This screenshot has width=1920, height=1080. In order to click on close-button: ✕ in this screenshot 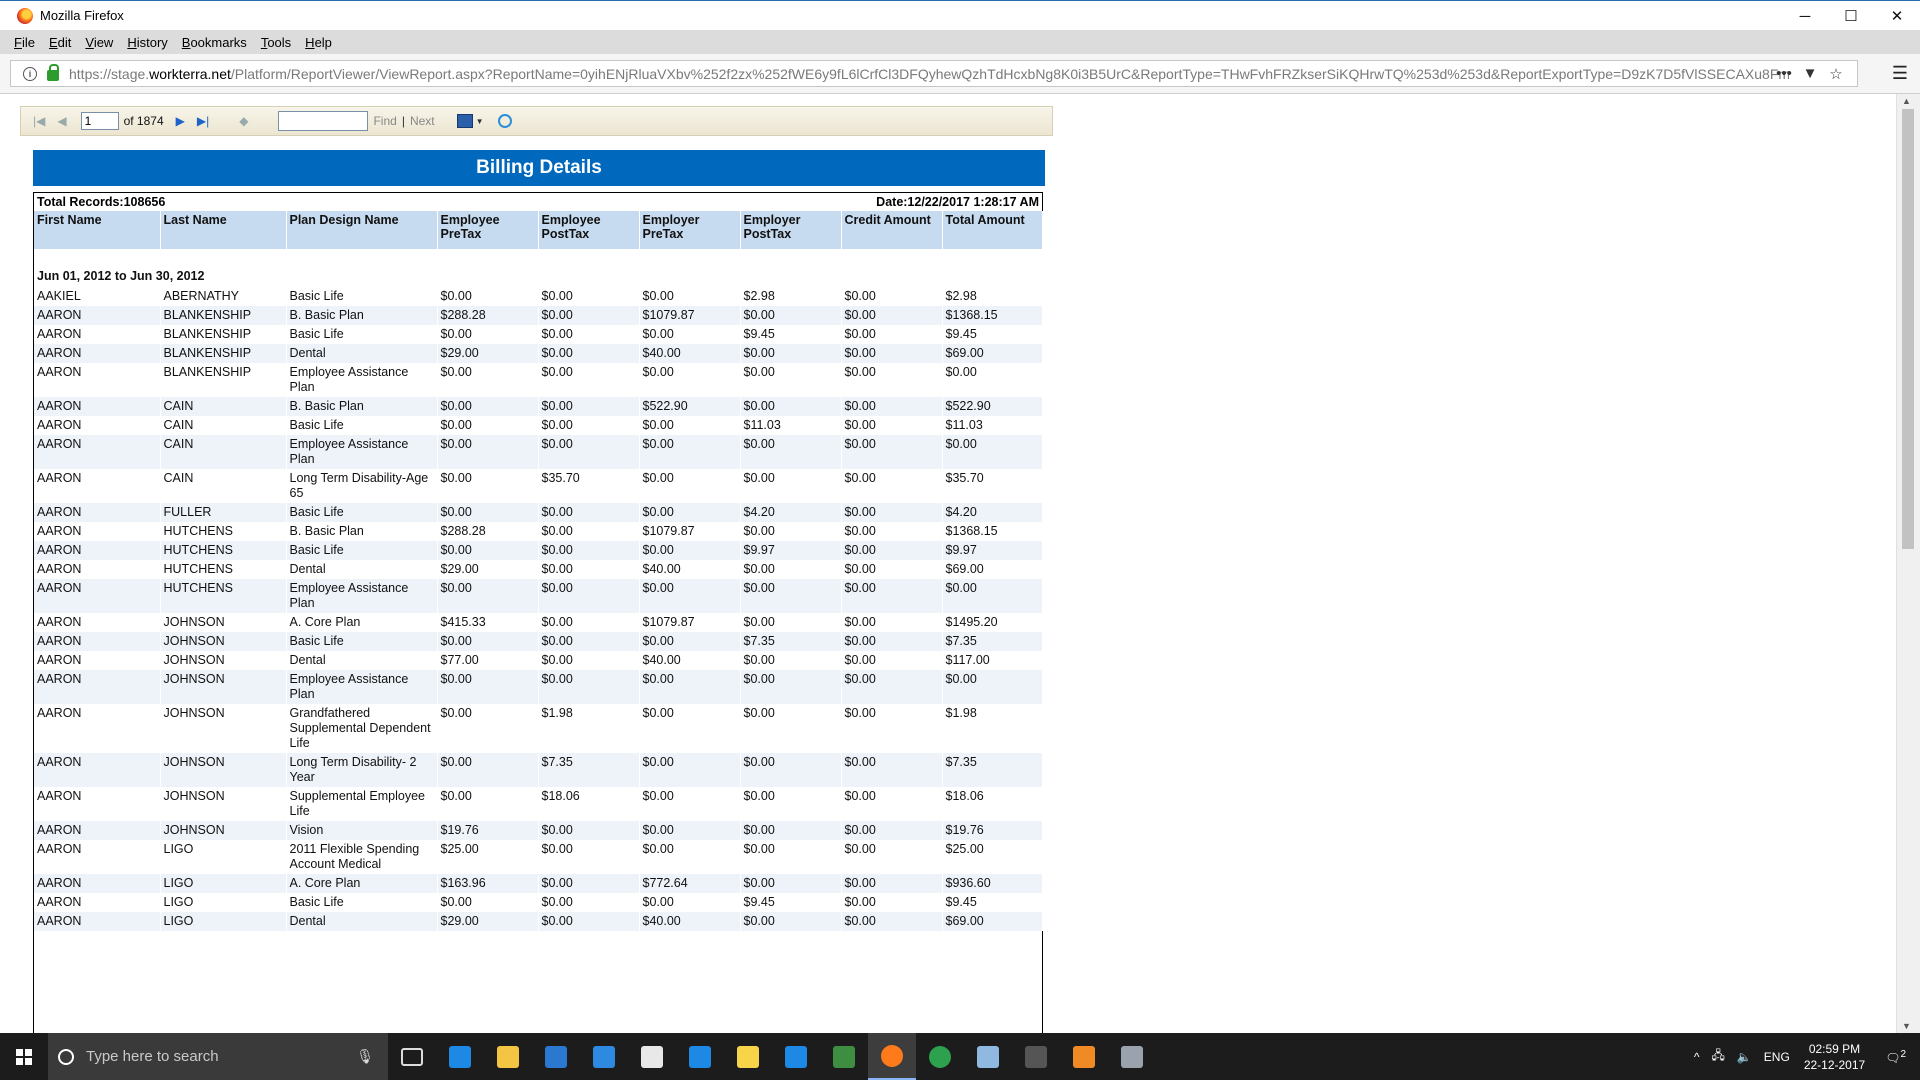, I will do `click(1897, 16)`.